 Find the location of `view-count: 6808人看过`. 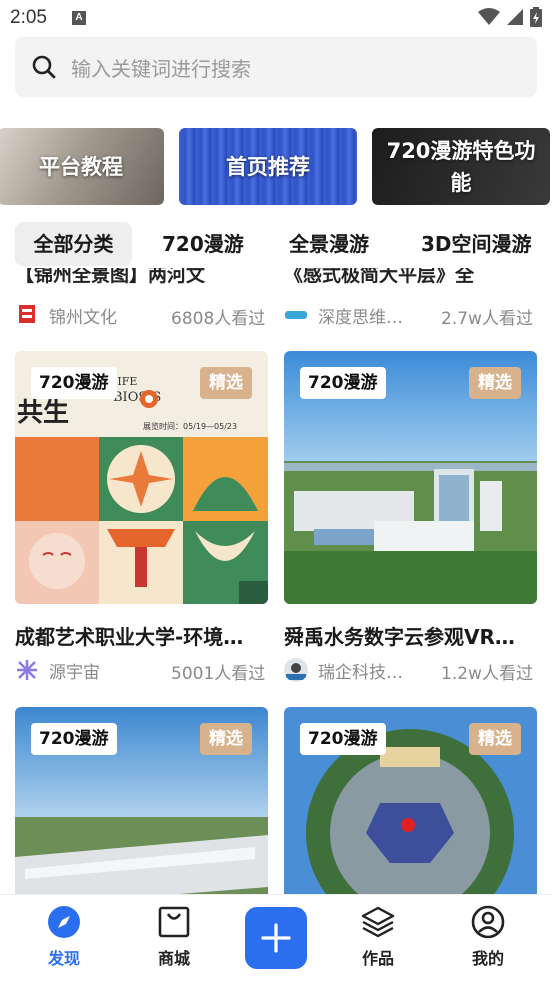

view-count: 6808人看过 is located at coordinates (218, 319).